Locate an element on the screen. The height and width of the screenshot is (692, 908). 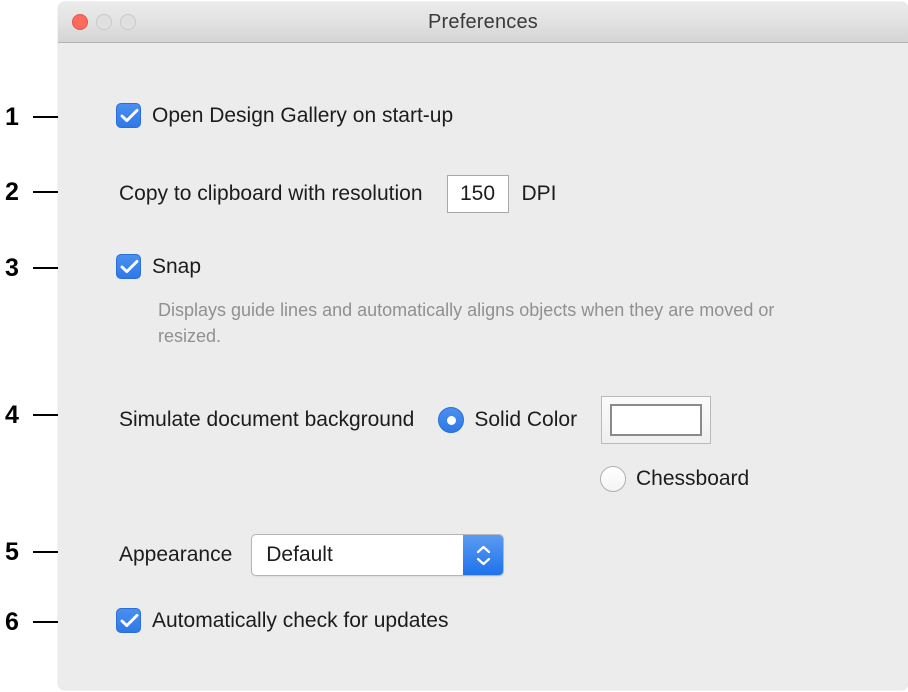
setting-row-appearance: Appearance Default is located at coordinates (312, 555).